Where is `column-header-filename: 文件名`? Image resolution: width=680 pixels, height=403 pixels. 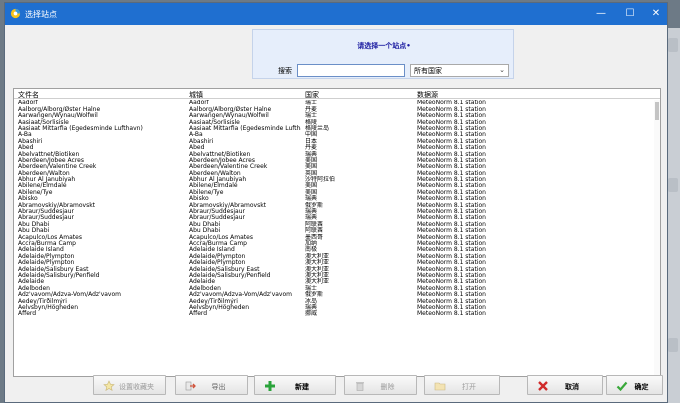
column-header-filename: 文件名 is located at coordinates (28, 95).